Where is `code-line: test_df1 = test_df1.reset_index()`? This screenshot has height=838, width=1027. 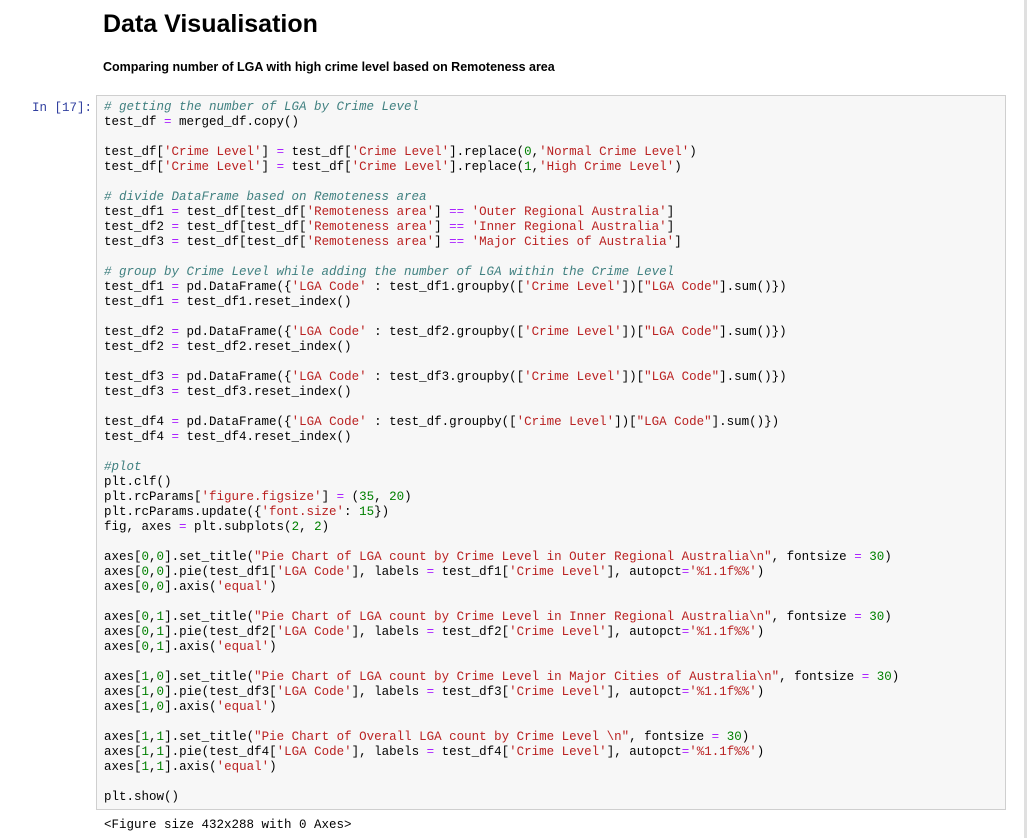
code-line: test_df1 = test_df1.reset_index() is located at coordinates (501, 302).